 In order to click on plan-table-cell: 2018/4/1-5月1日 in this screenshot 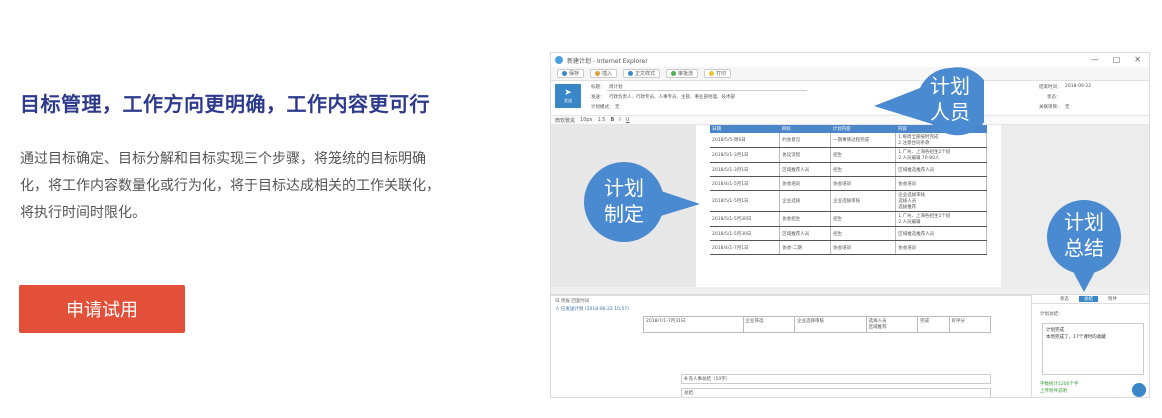, I will do `click(745, 183)`.